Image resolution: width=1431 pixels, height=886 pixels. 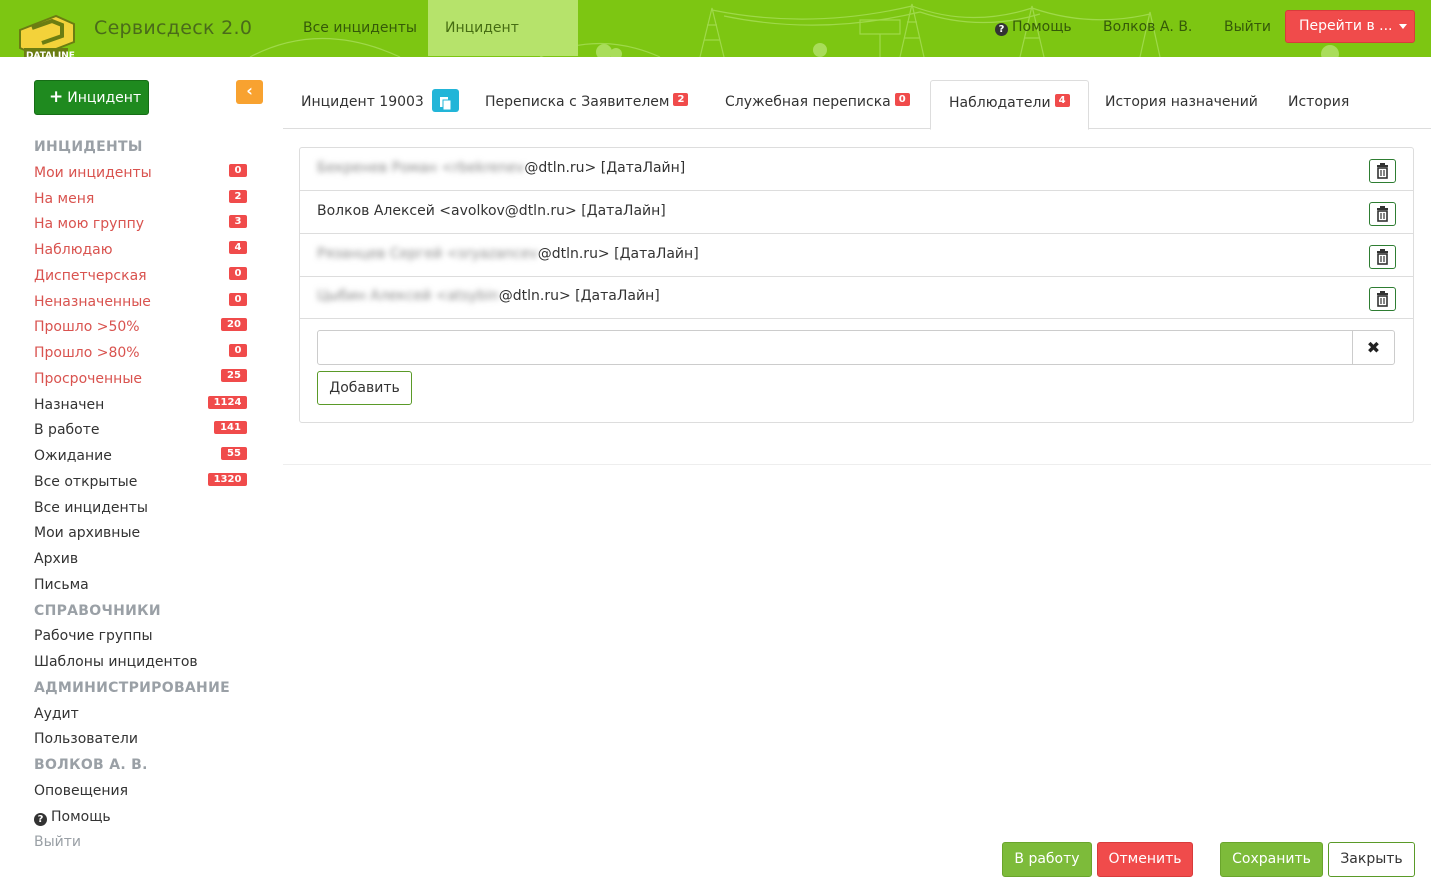 I want to click on nav-exit-link: Выйти, so click(x=1247, y=27).